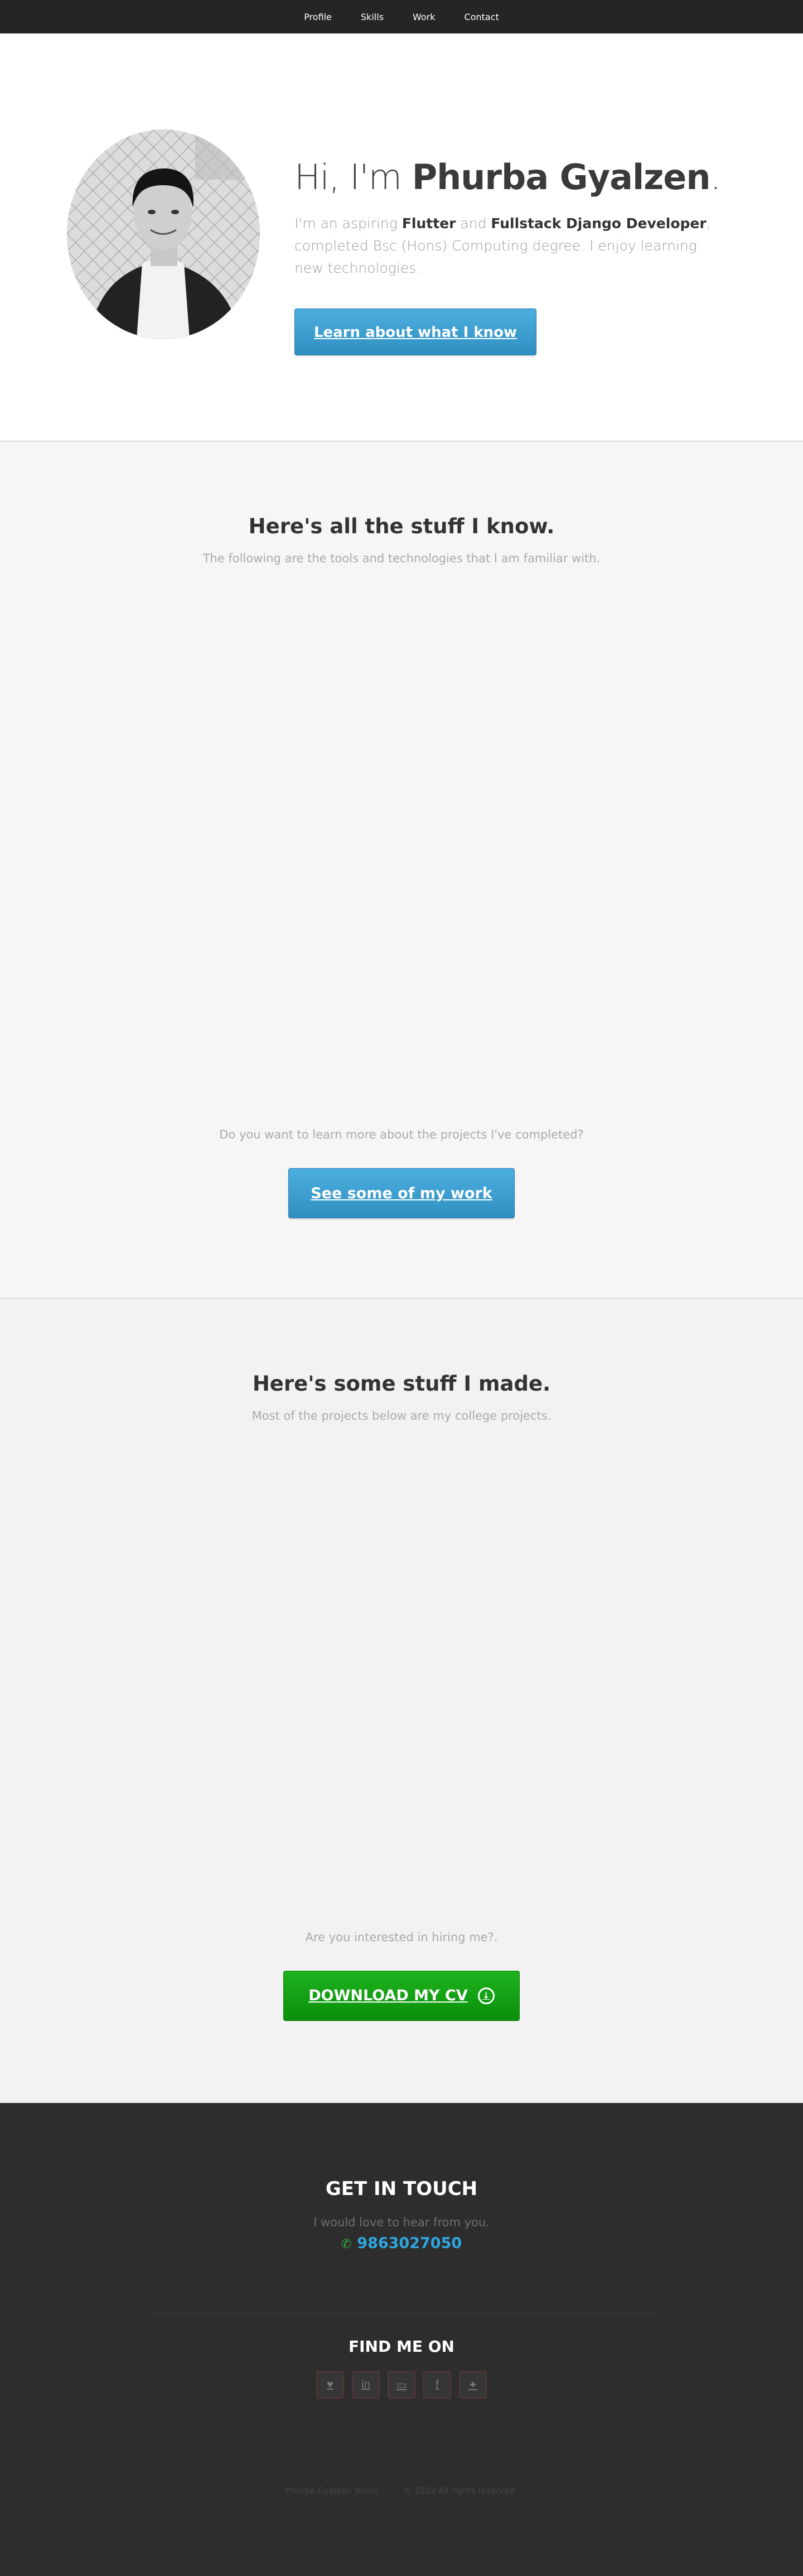 This screenshot has height=2576, width=803. Describe the element at coordinates (401, 2346) in the screenshot. I see `find-me-heading: FIND ME ON` at that location.